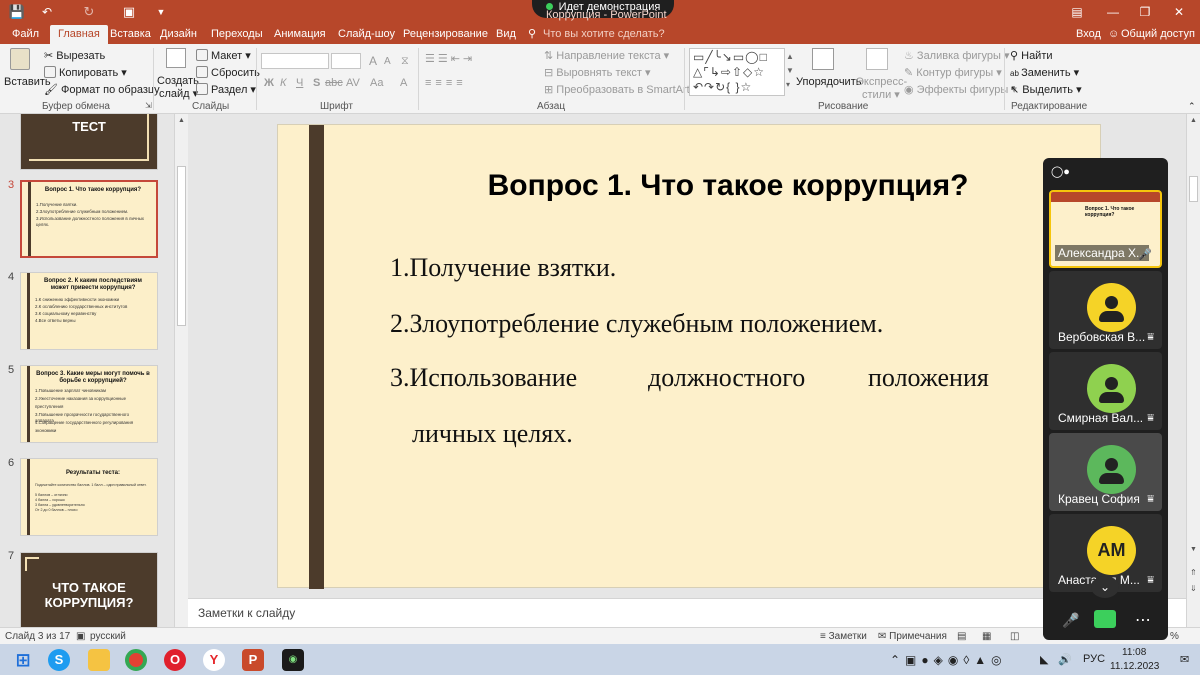 The width and height of the screenshot is (1200, 675). Describe the element at coordinates (728, 186) in the screenshot. I see `slide-title: Вопрос 1. Что такое коррупция?` at that location.